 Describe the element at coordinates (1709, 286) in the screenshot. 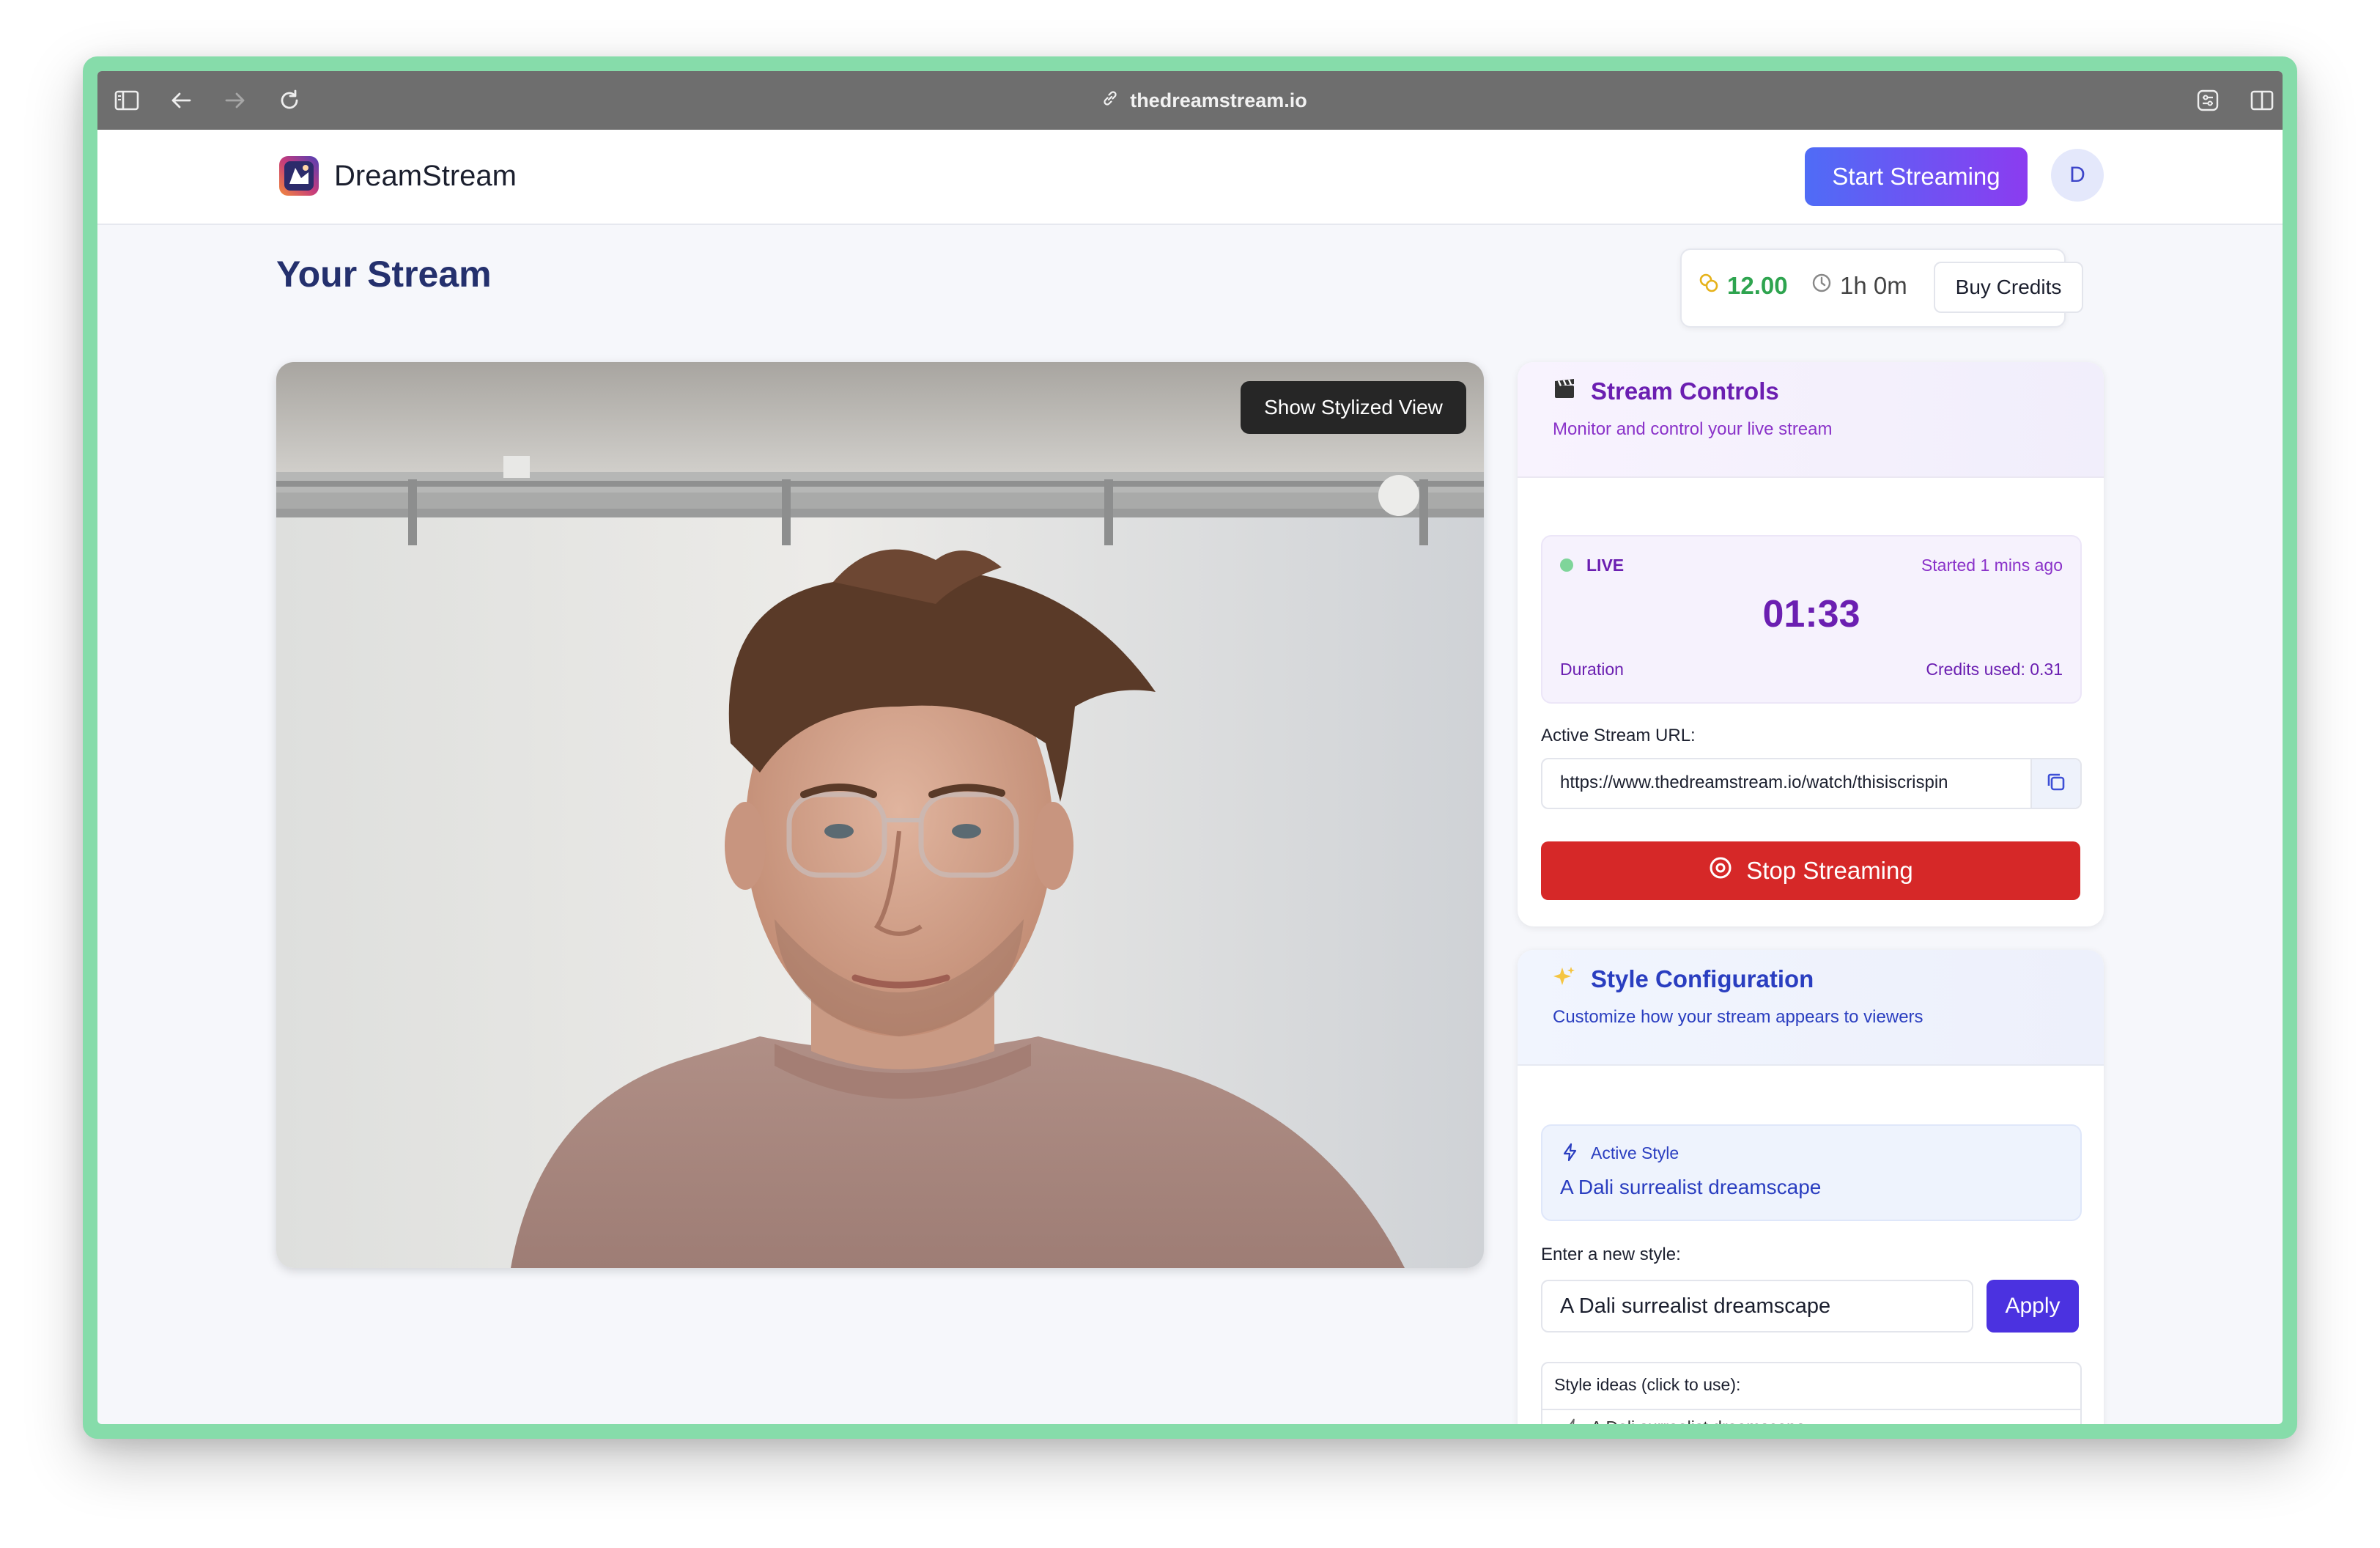

I see `coins-icon` at that location.